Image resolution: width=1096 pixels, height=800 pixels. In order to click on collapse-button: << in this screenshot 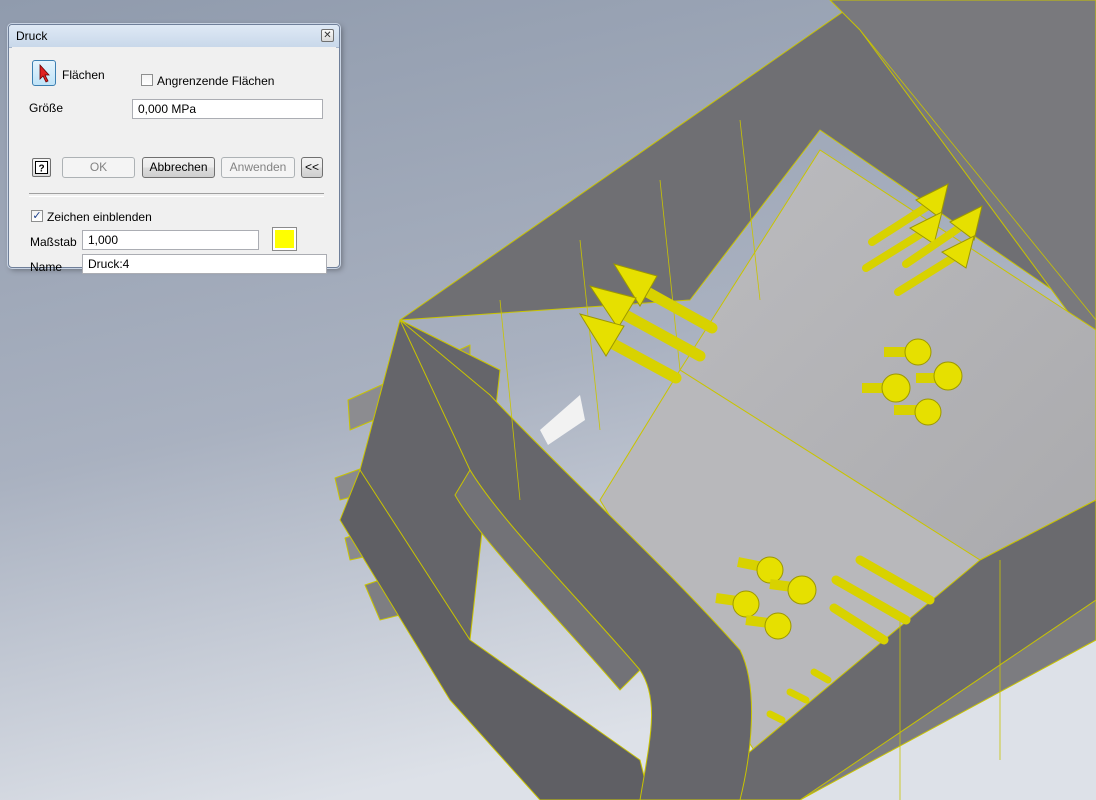, I will do `click(312, 167)`.